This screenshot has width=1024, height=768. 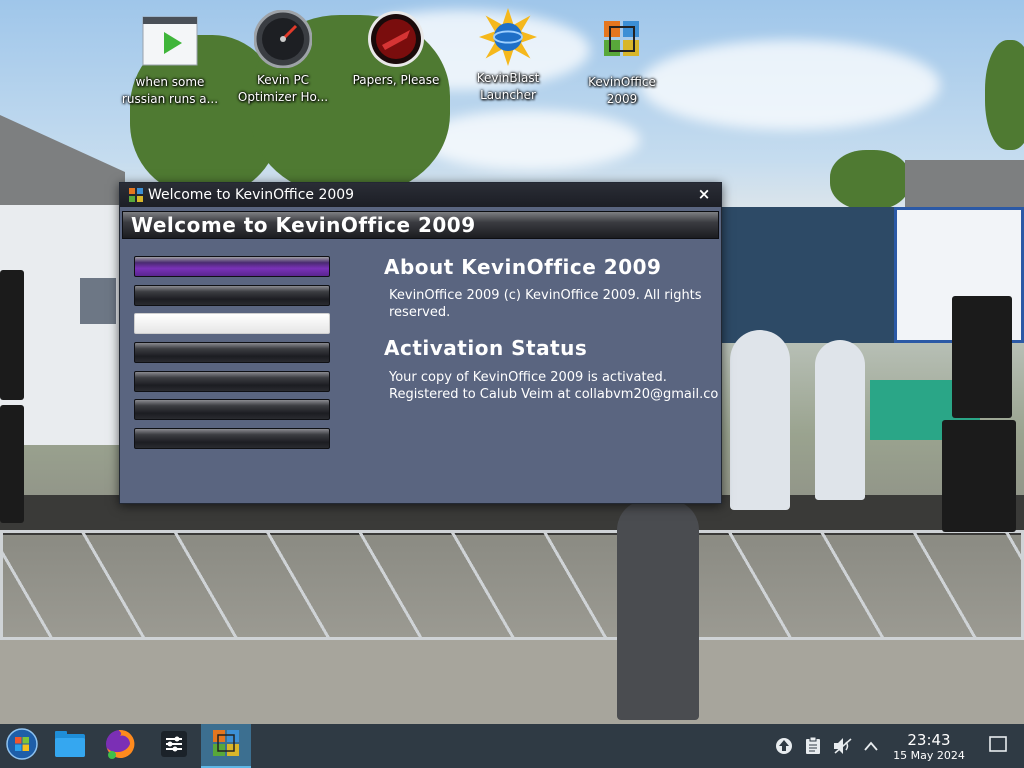 I want to click on volume-muted-icon, so click(x=843, y=746).